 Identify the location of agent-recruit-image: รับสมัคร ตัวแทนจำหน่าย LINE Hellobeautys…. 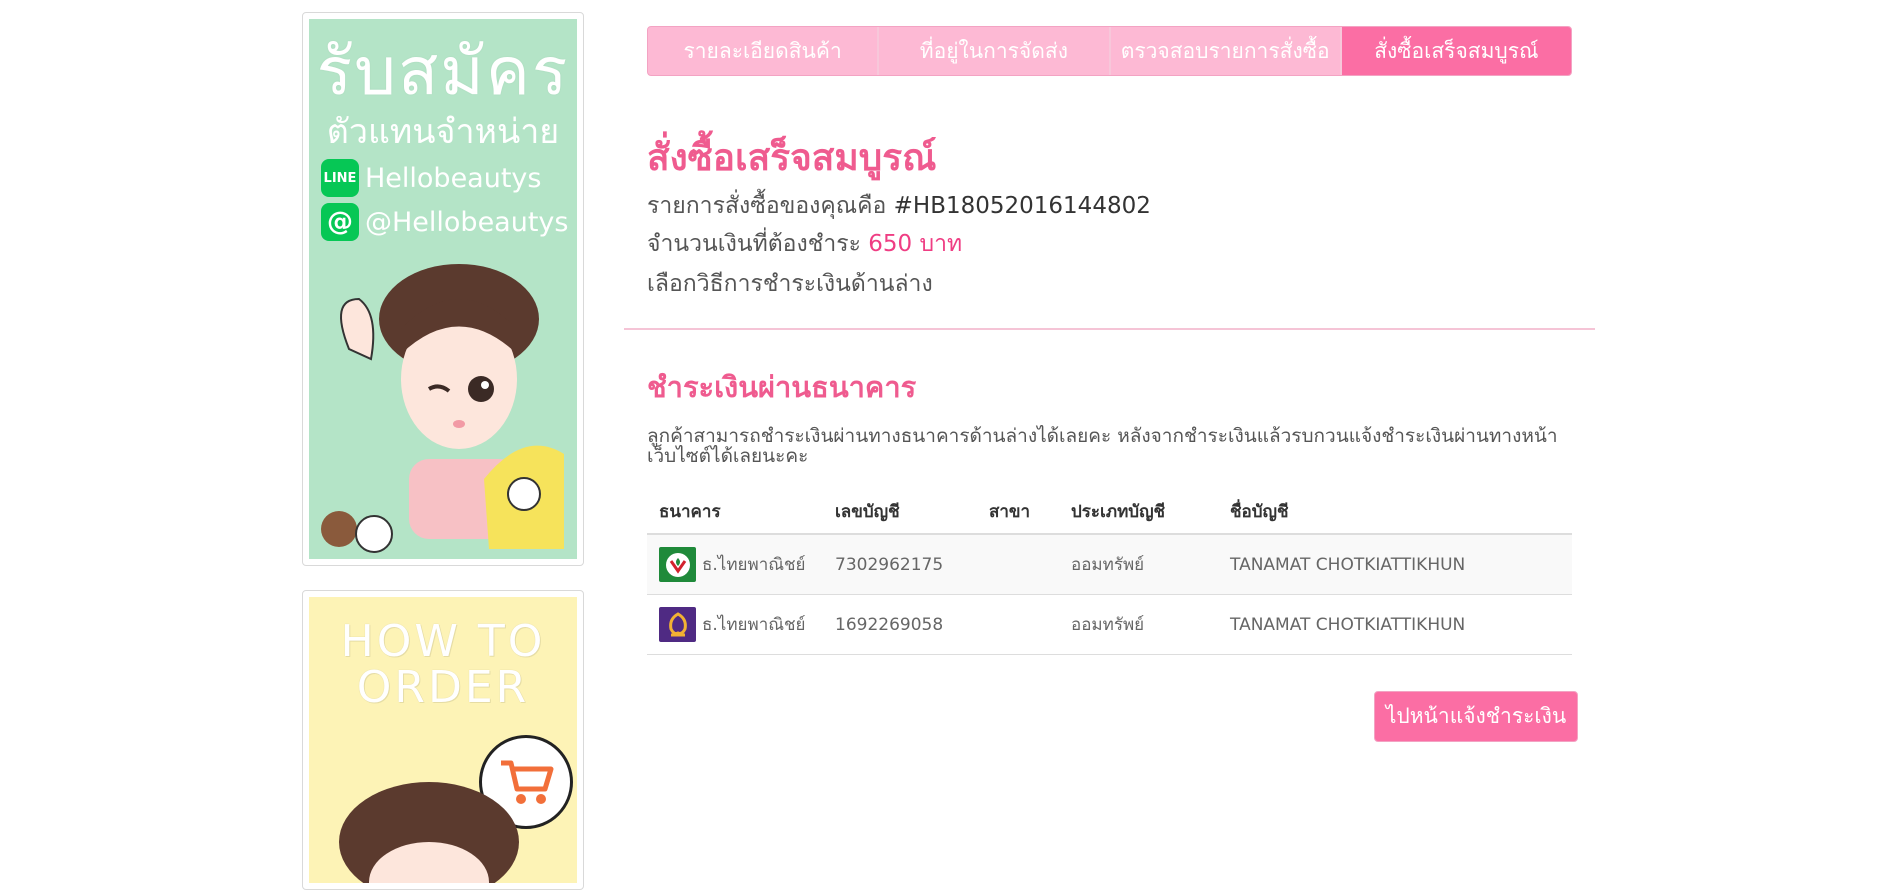
(443, 289).